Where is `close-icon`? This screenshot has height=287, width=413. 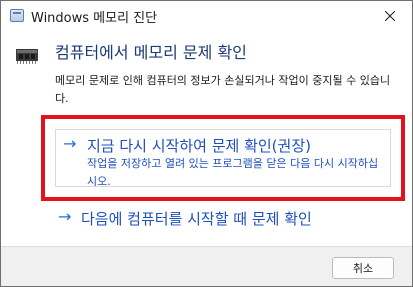 close-icon is located at coordinates (390, 16).